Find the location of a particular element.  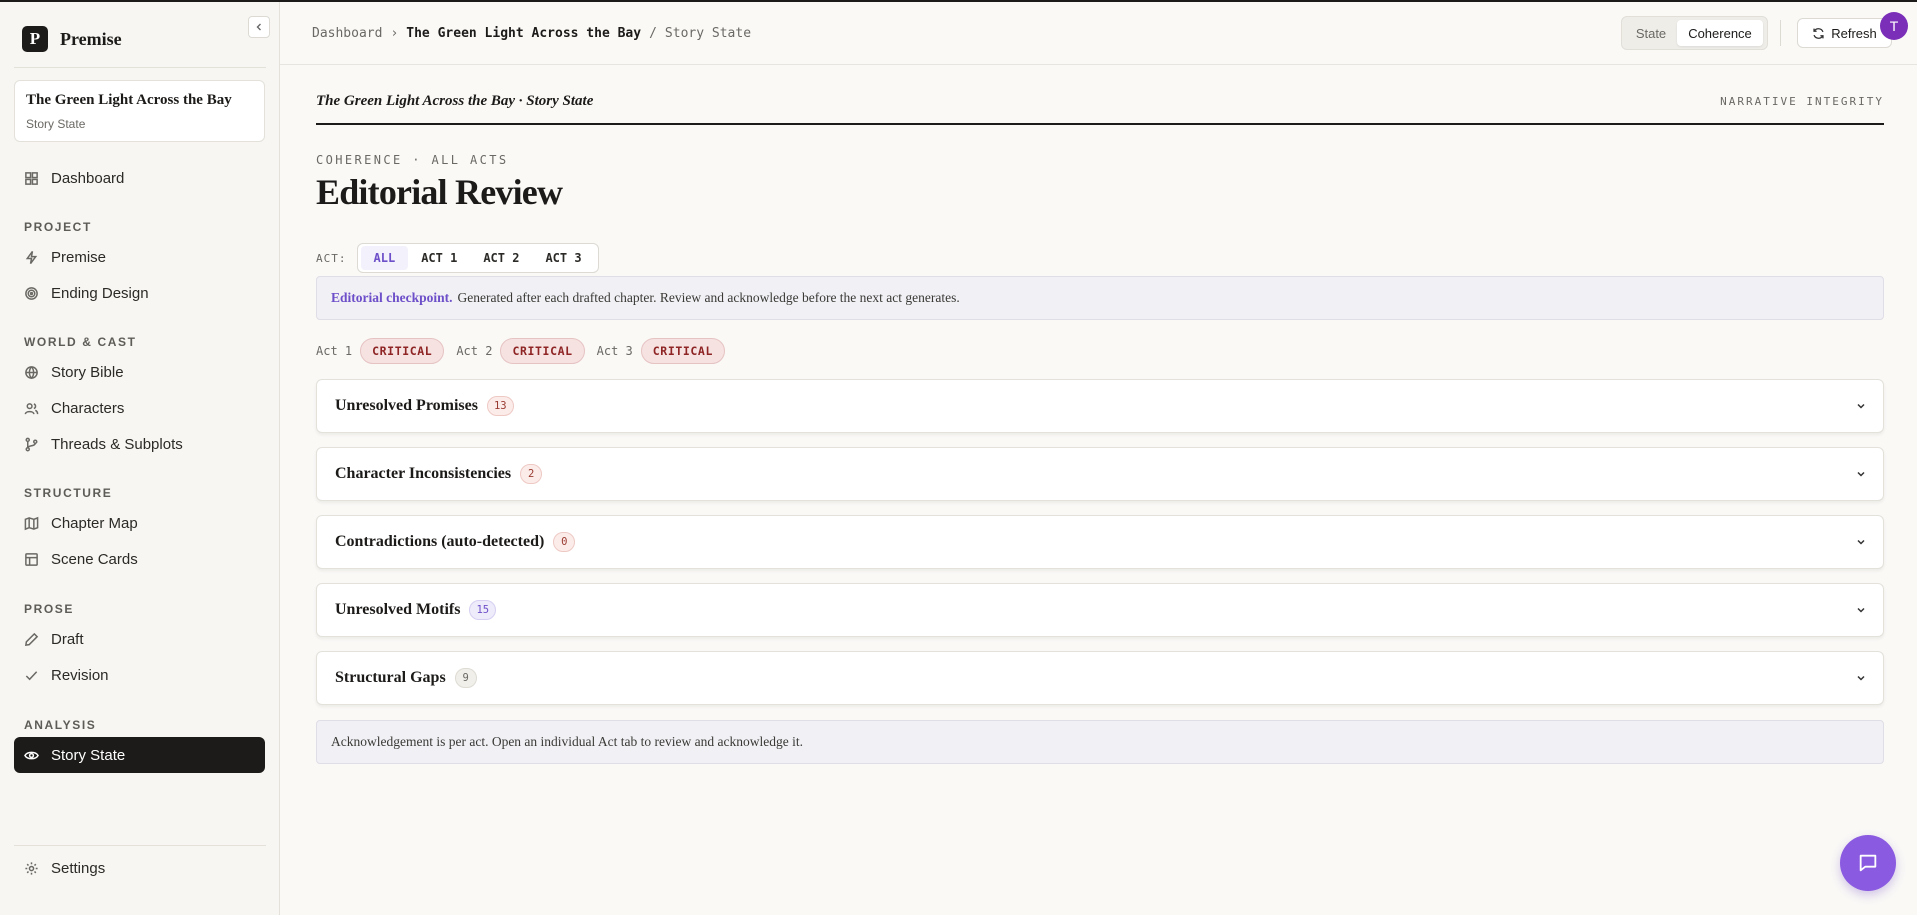

masthead-label: NARRATIVE INTEGRITY is located at coordinates (1802, 101).